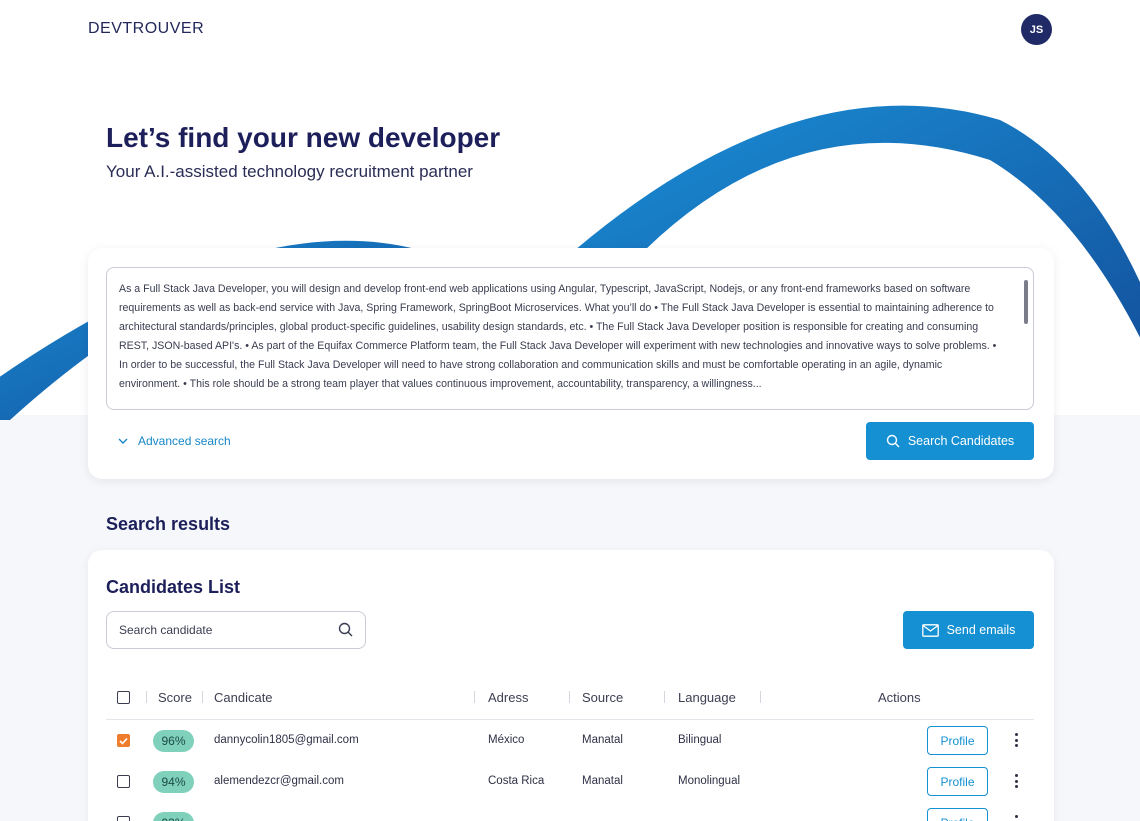 This screenshot has height=821, width=1140. I want to click on candidate-language: Monolingual, so click(709, 781).